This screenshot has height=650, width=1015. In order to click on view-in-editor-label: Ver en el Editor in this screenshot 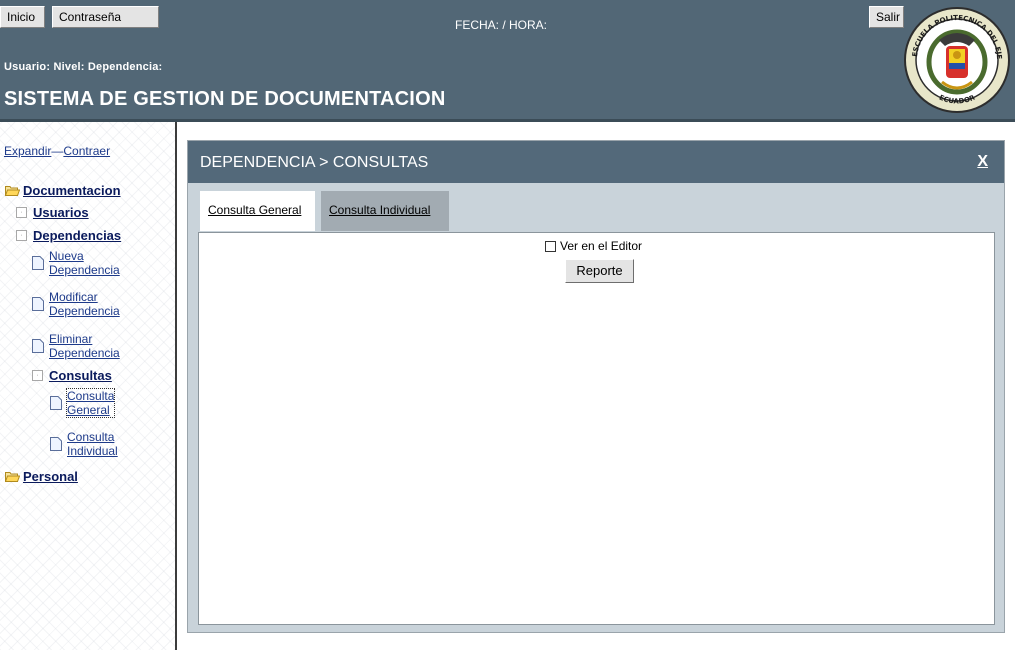, I will do `click(601, 246)`.